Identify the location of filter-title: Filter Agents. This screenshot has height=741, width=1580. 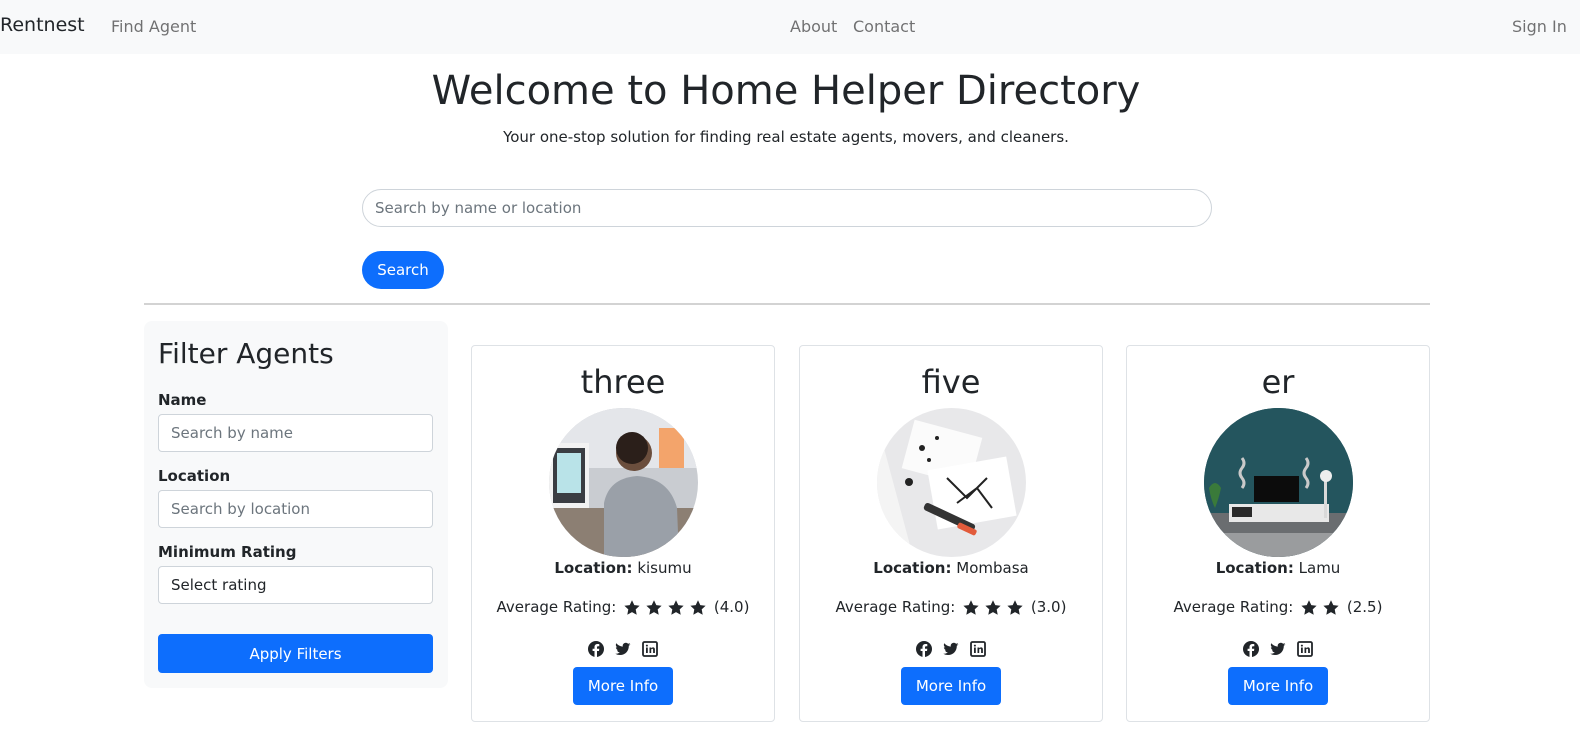
(246, 353).